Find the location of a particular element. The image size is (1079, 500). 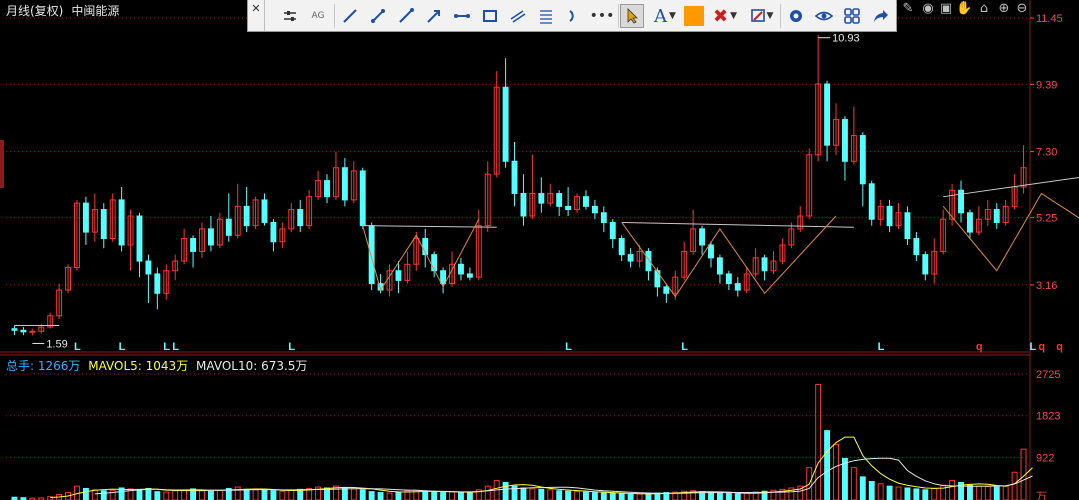

close-icon: ✕ is located at coordinates (256, 15).